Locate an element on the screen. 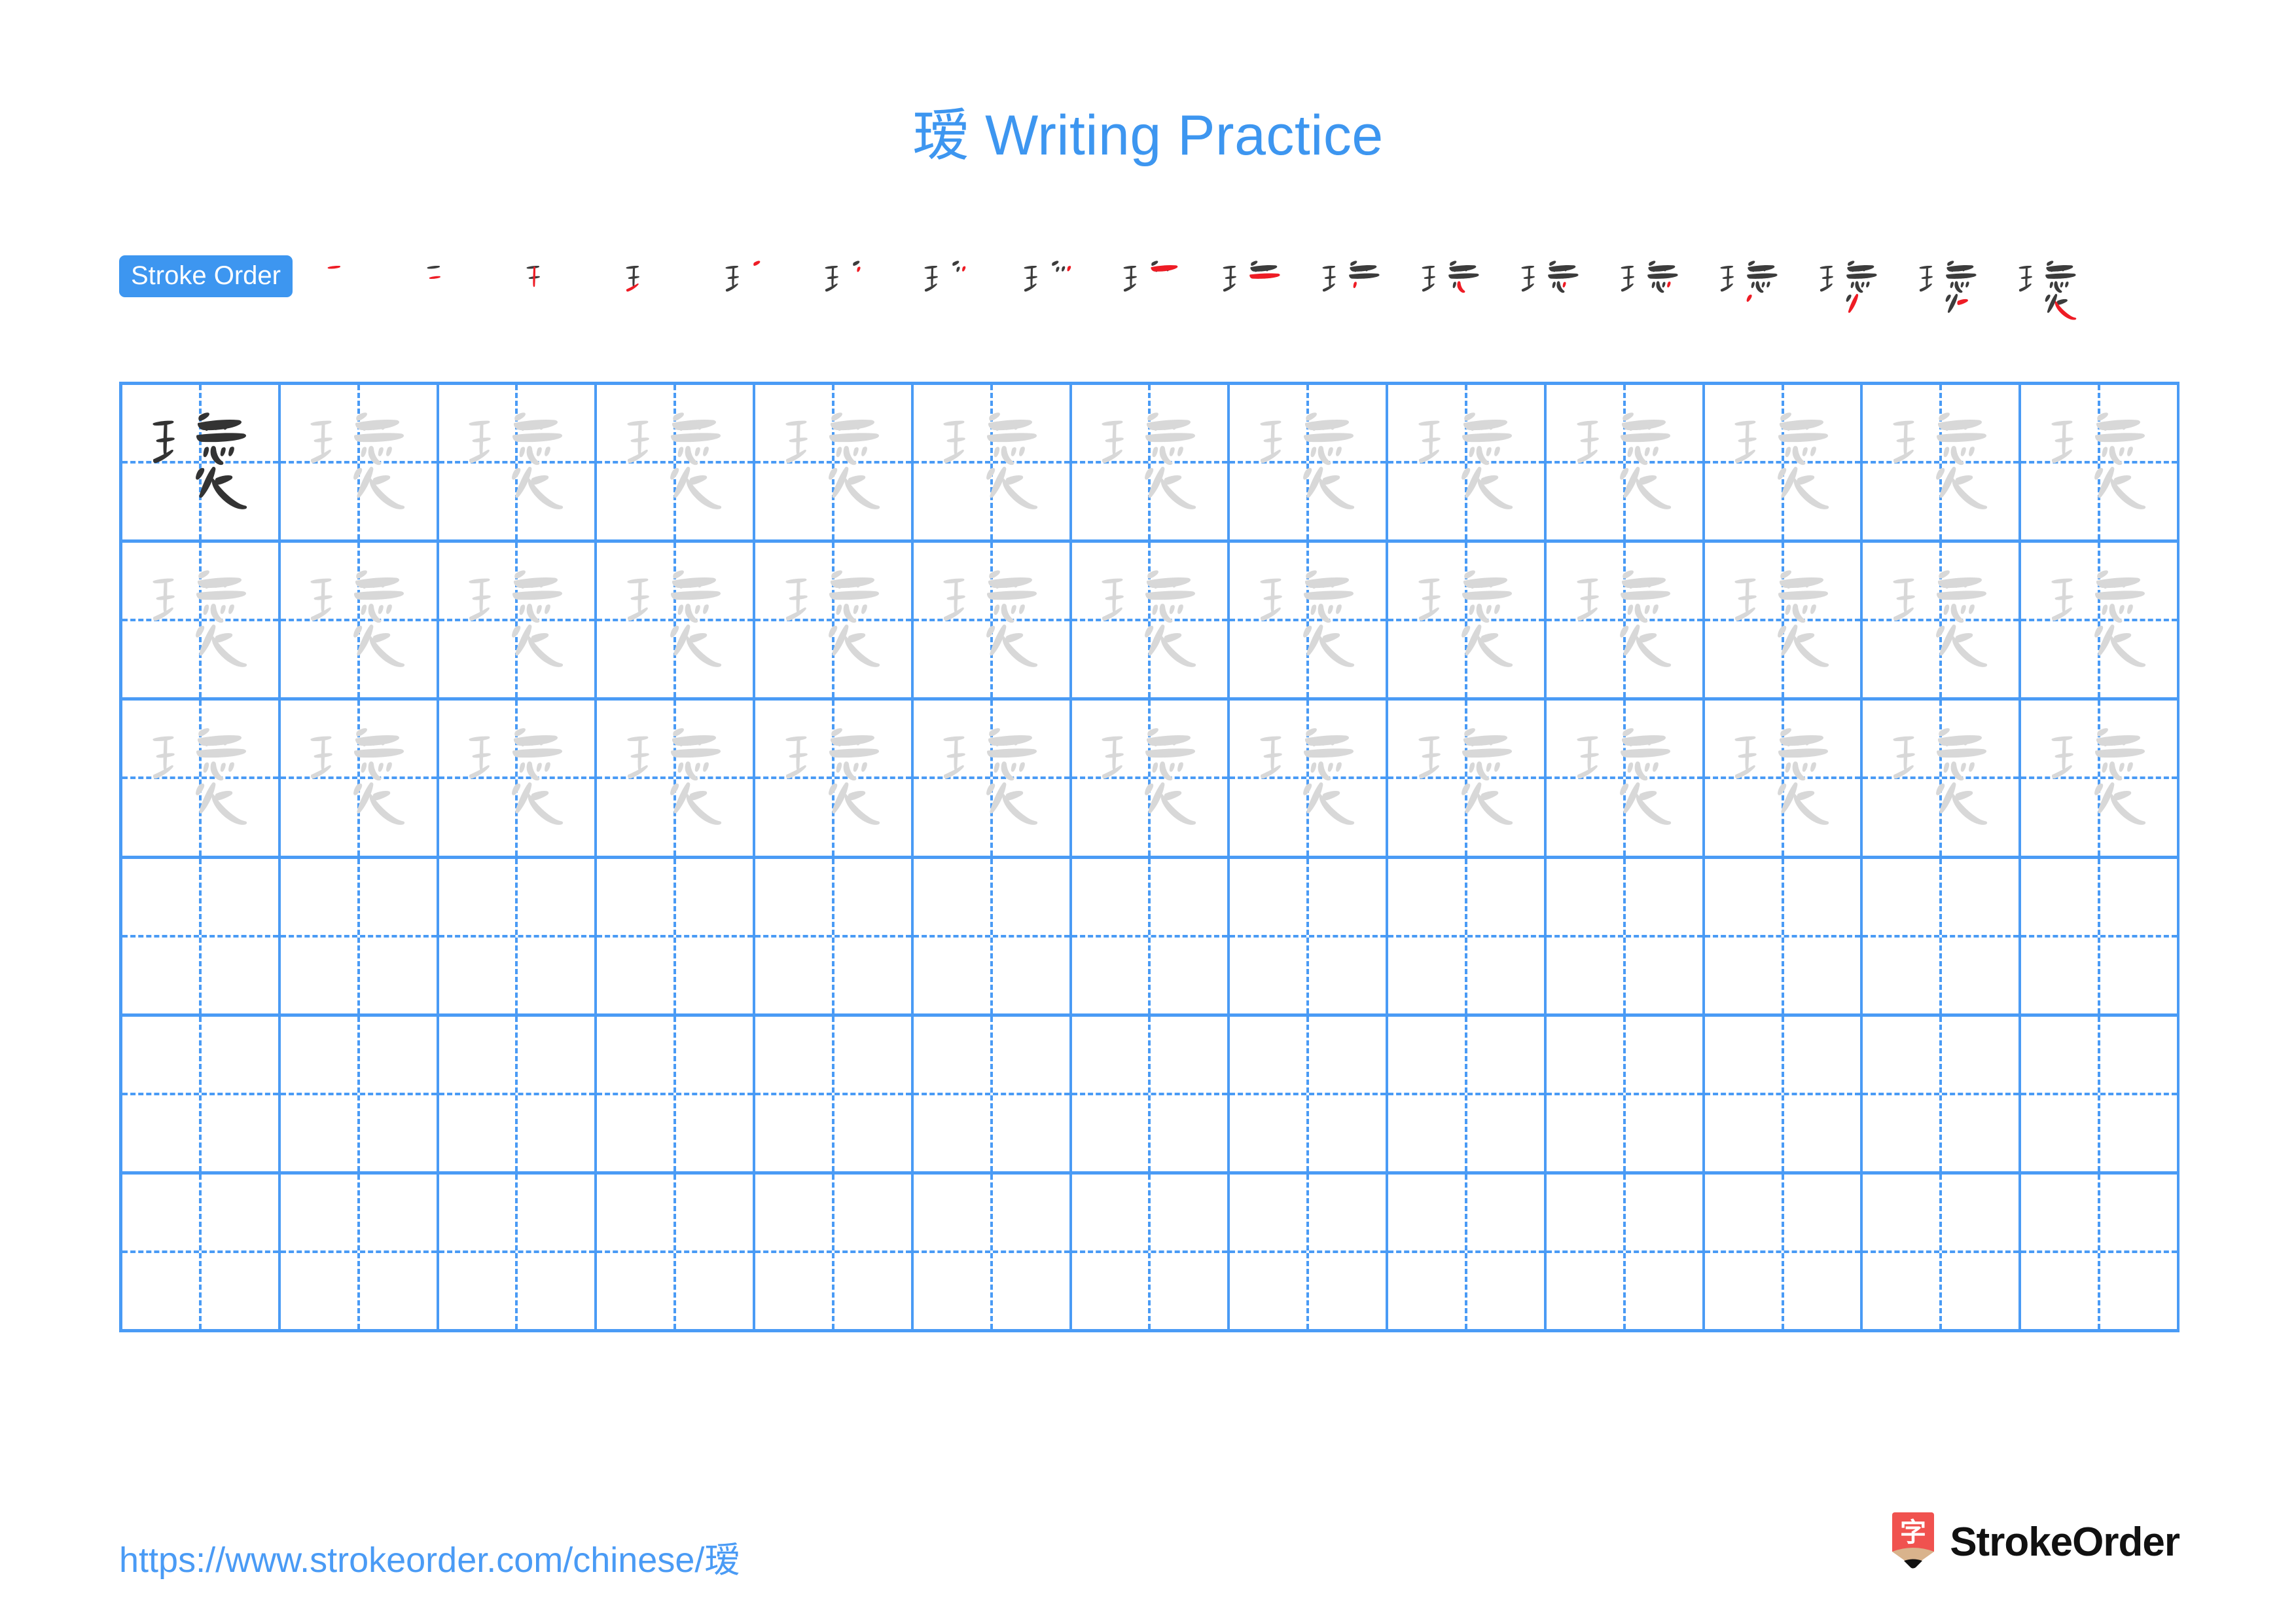  model-character is located at coordinates (200, 462).